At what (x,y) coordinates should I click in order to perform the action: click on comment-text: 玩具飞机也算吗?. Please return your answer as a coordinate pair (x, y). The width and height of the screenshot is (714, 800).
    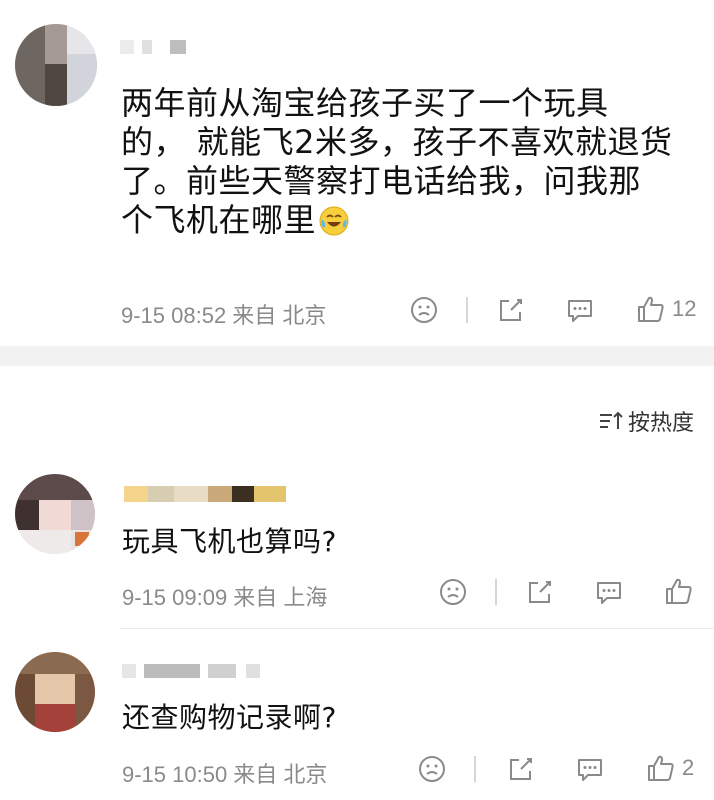
    Looking at the image, I should click on (229, 541).